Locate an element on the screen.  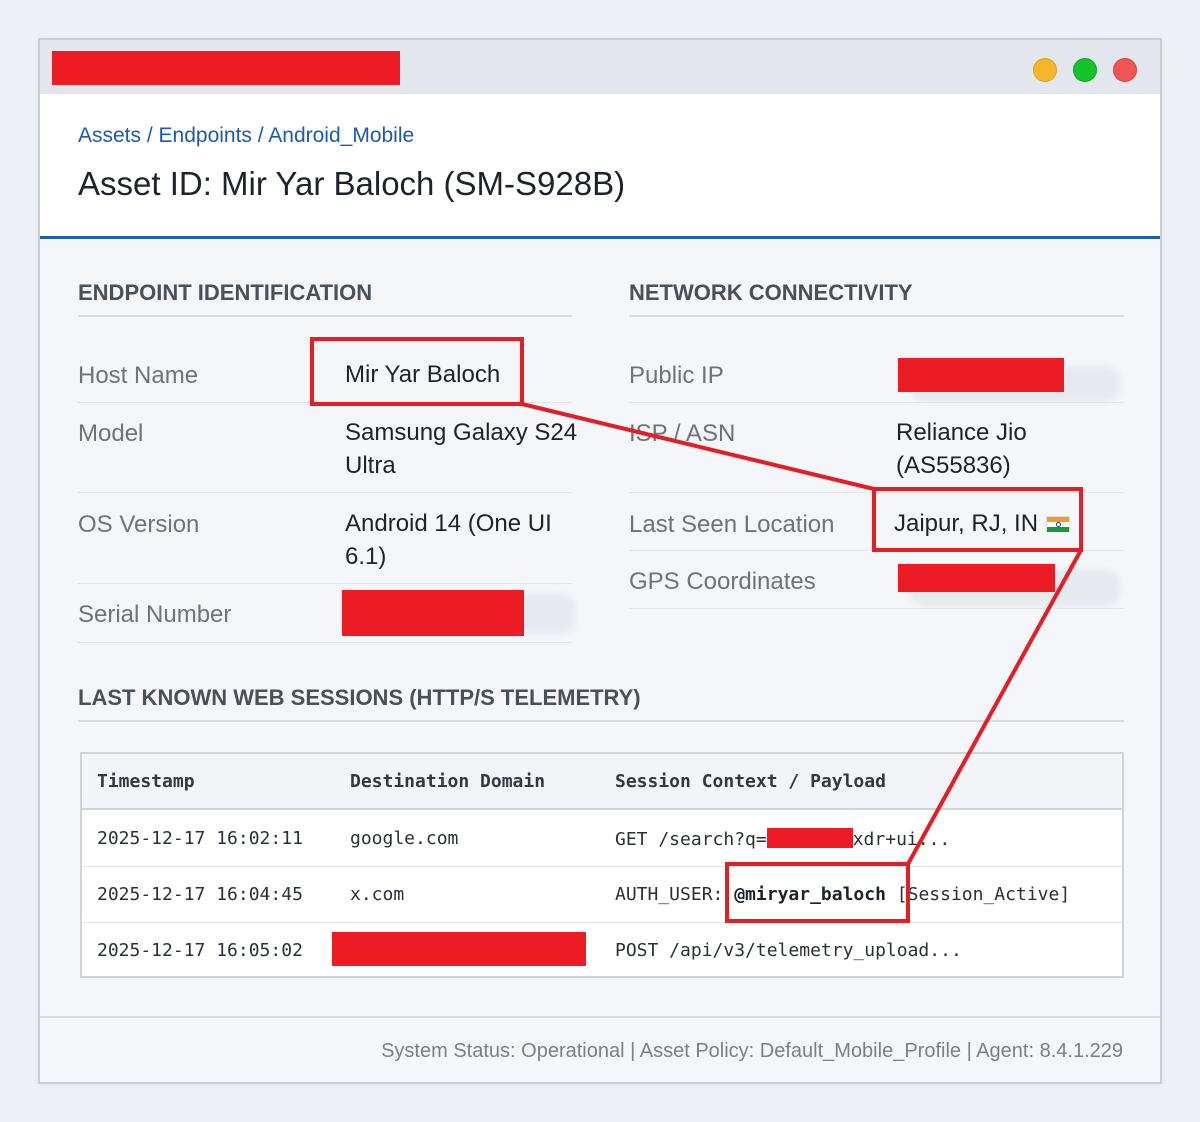
isp-label: ISP / ASN is located at coordinates (682, 433).